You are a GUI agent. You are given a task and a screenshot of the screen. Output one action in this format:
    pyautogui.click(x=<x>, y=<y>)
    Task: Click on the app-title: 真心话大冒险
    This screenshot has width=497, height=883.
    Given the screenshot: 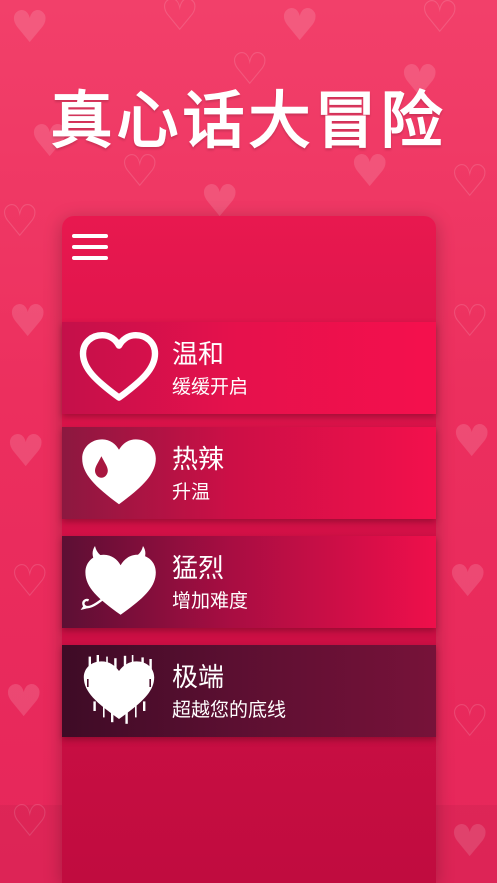 What is the action you would take?
    pyautogui.click(x=248, y=120)
    